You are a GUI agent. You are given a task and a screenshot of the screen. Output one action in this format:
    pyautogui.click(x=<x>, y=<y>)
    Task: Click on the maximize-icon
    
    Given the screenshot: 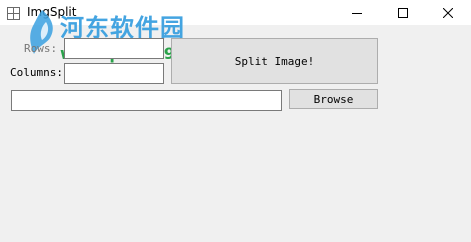 What is the action you would take?
    pyautogui.click(x=403, y=12)
    